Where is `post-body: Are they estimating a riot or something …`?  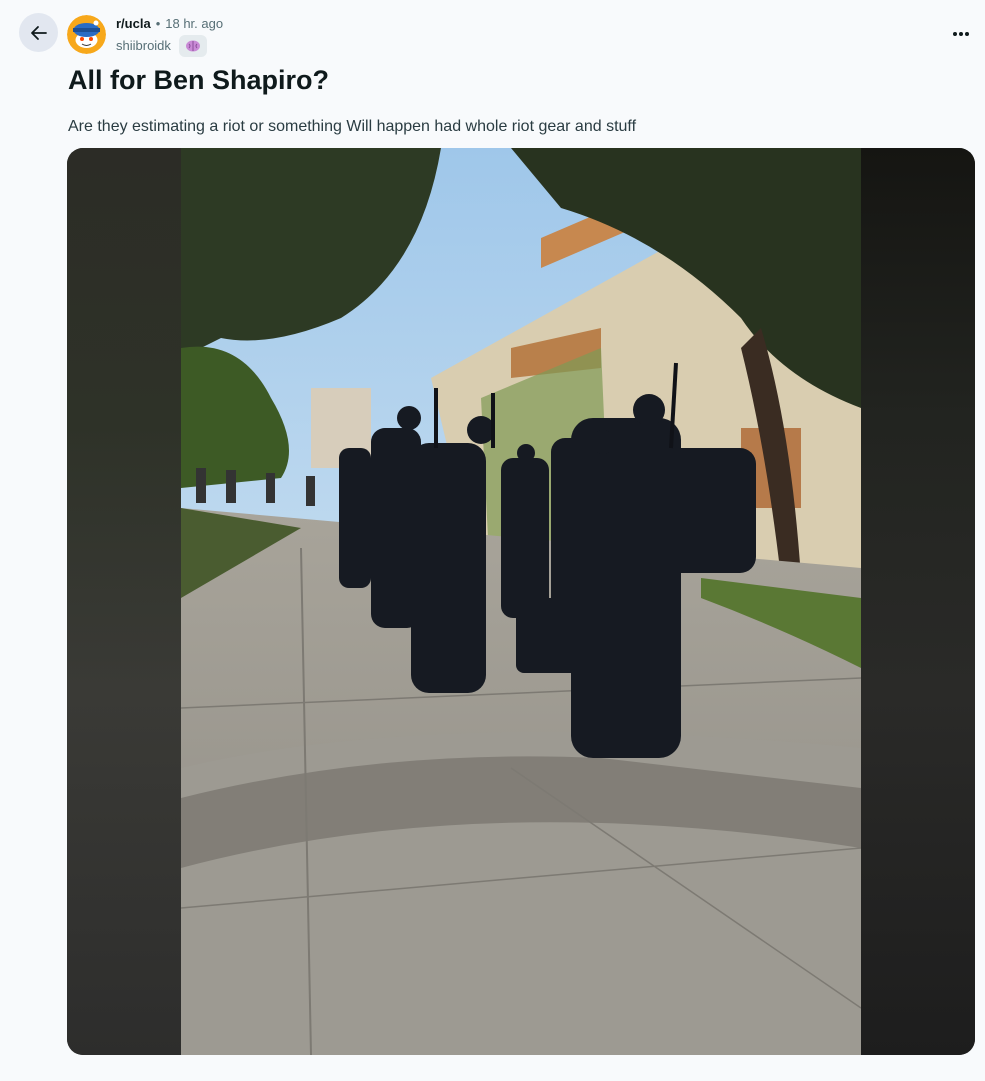
post-body: Are they estimating a riot or something … is located at coordinates (352, 126).